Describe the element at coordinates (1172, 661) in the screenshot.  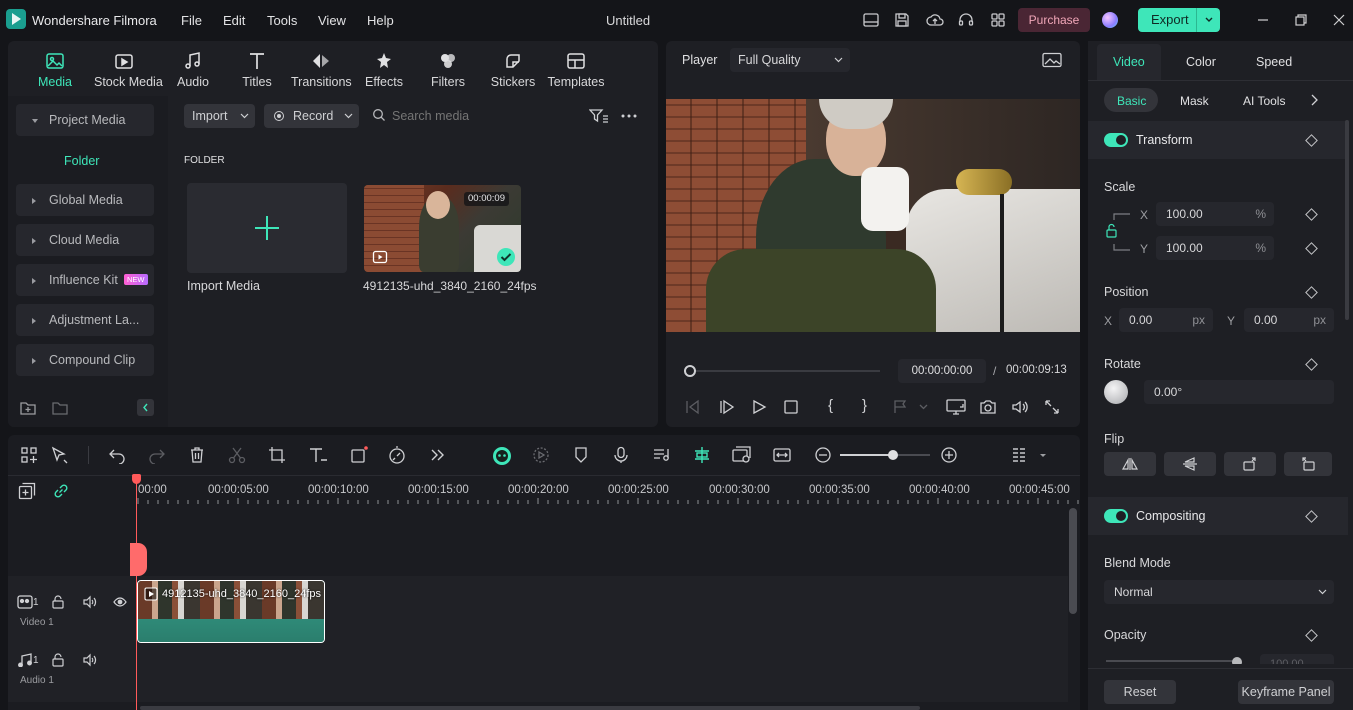
I see `opacity-slider` at that location.